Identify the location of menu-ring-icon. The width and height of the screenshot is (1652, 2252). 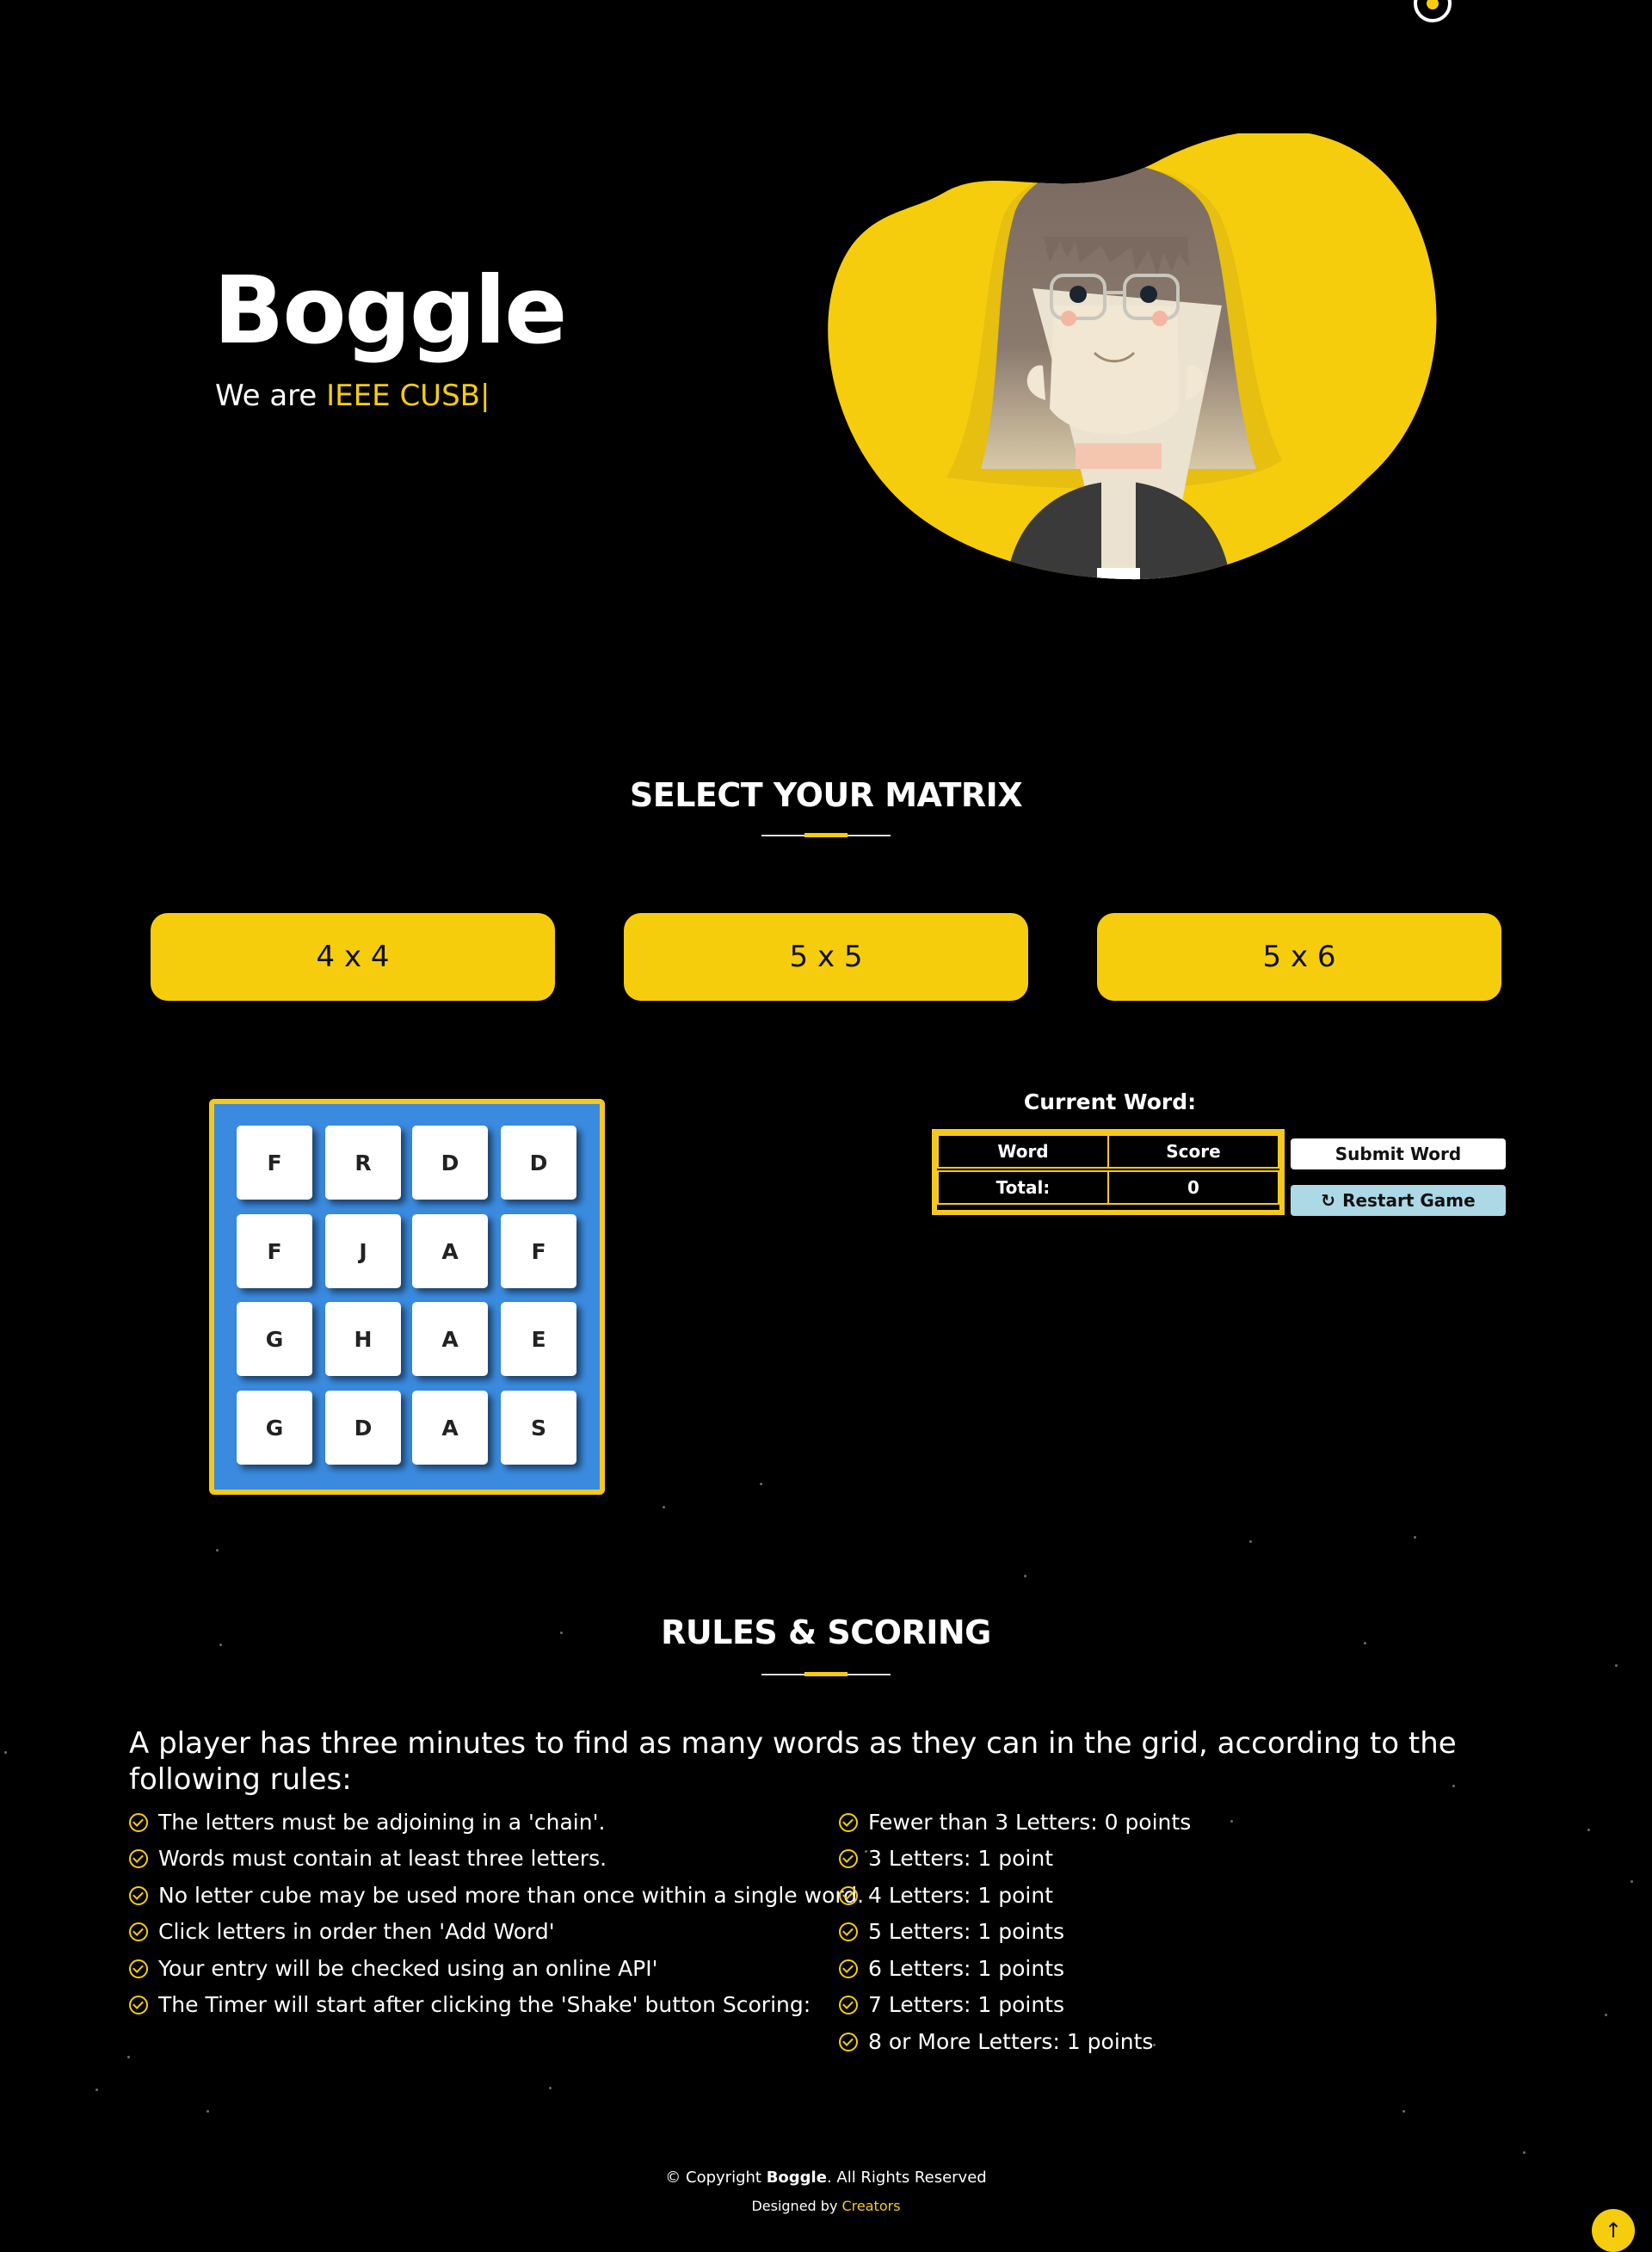
(1433, 11).